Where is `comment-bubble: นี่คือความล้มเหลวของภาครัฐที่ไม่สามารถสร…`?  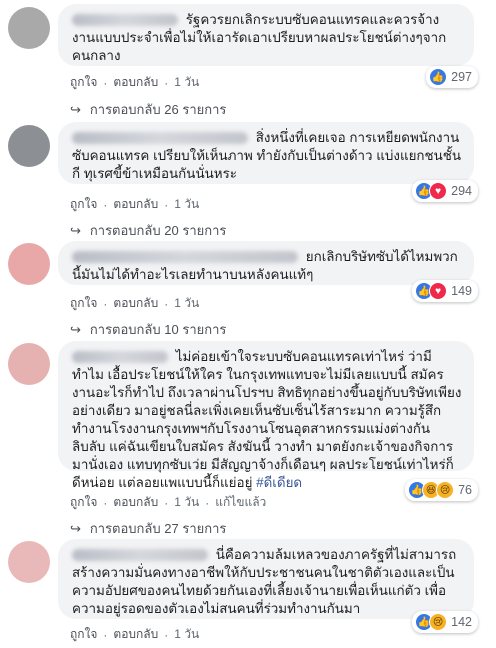 comment-bubble: นี่คือความล้มเหลวของภาครัฐที่ไม่สามารถสร… is located at coordinates (266, 579).